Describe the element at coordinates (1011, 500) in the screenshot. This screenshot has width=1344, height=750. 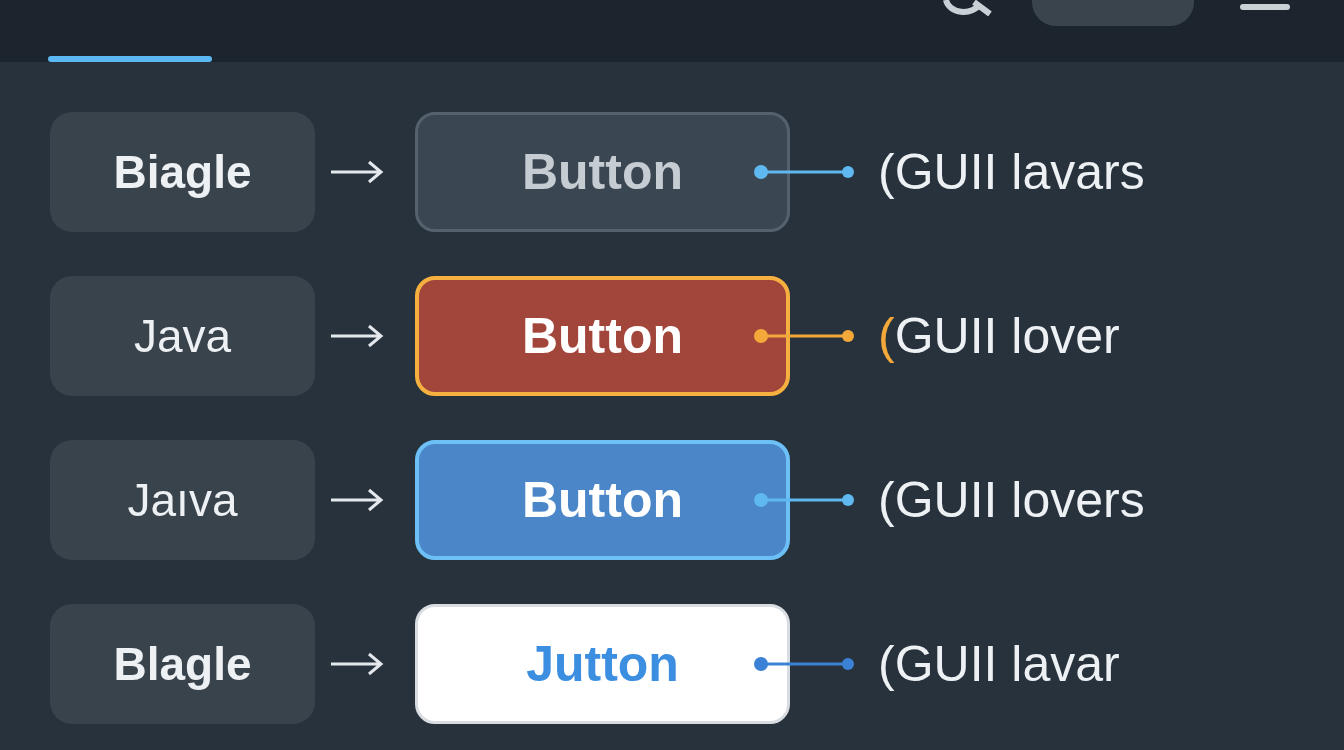
I see `note-text: (GUII lovers` at that location.